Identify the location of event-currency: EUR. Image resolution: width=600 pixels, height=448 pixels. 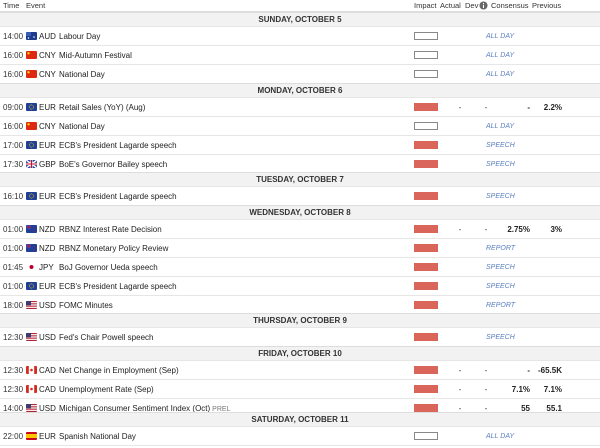
(47, 286).